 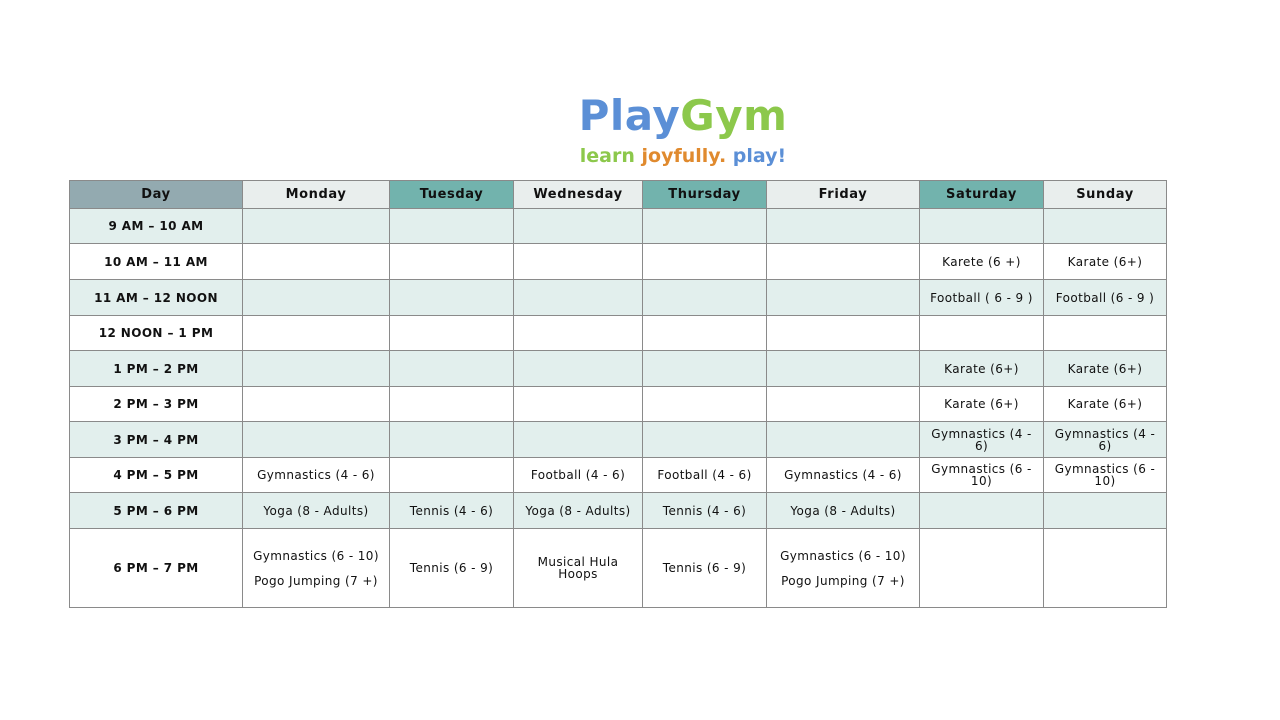 I want to click on class-cell: Musical Hula Hoops, so click(x=578, y=568).